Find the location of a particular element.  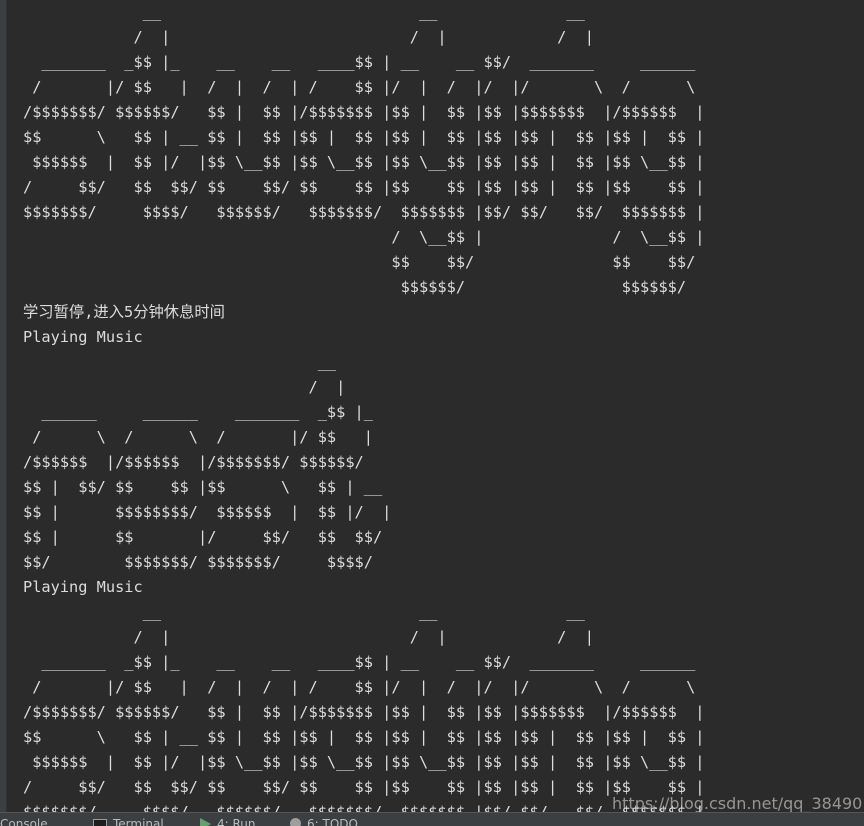

console-line: / \__$$ | / \__$$ | is located at coordinates (364, 237).